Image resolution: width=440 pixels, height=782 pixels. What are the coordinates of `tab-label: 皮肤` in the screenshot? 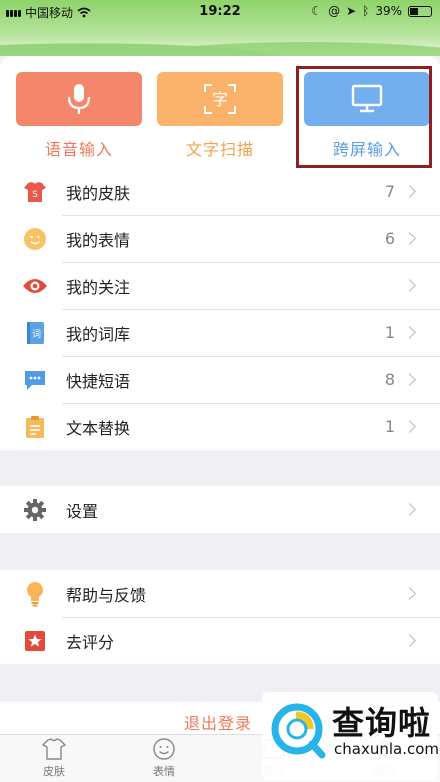 It's located at (54, 771).